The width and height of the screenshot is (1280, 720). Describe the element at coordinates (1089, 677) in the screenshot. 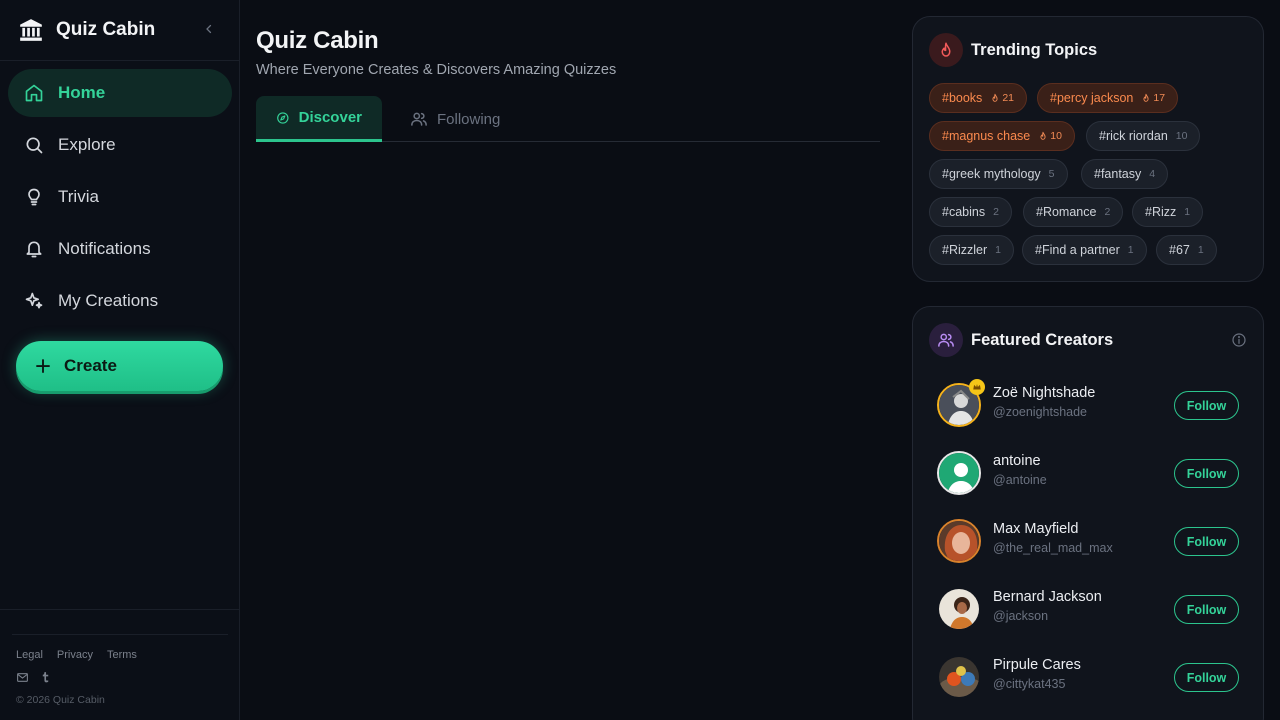

I see `creator-row: Pirpule Cares @cittykat435 Follow` at that location.